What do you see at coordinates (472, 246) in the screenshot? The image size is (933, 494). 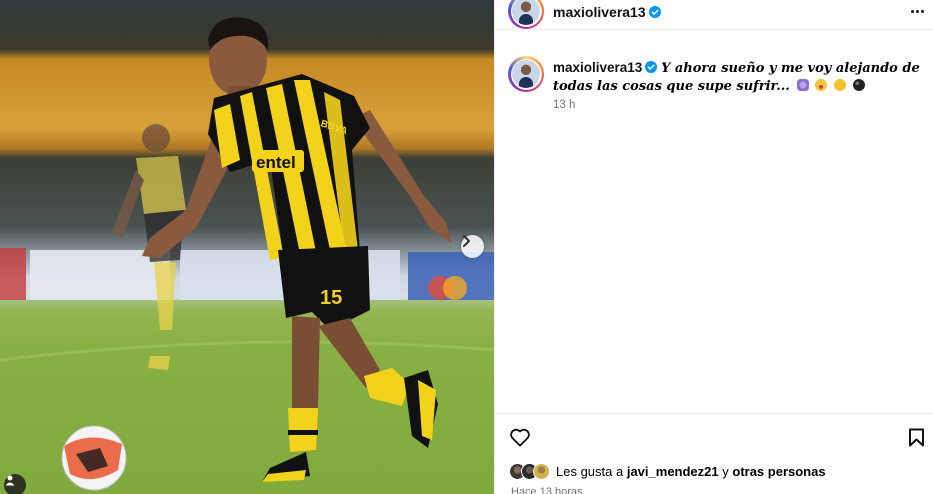 I see `next-photo-button` at bounding box center [472, 246].